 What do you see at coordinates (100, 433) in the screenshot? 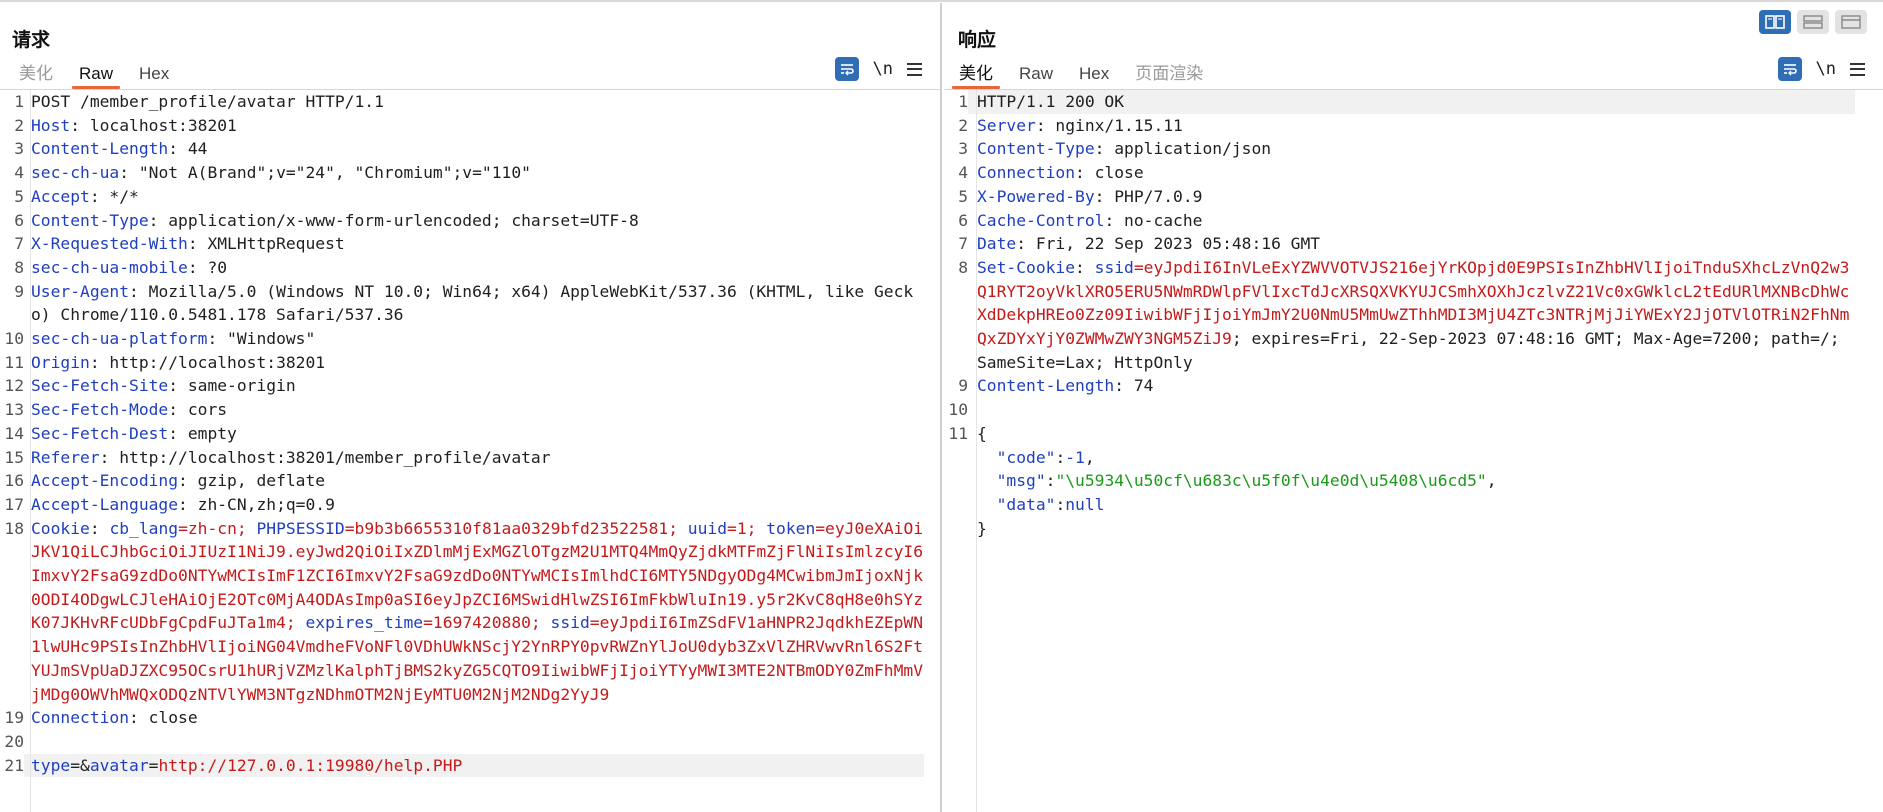
I see `code-token: Sec-Fetch-Dest` at bounding box center [100, 433].